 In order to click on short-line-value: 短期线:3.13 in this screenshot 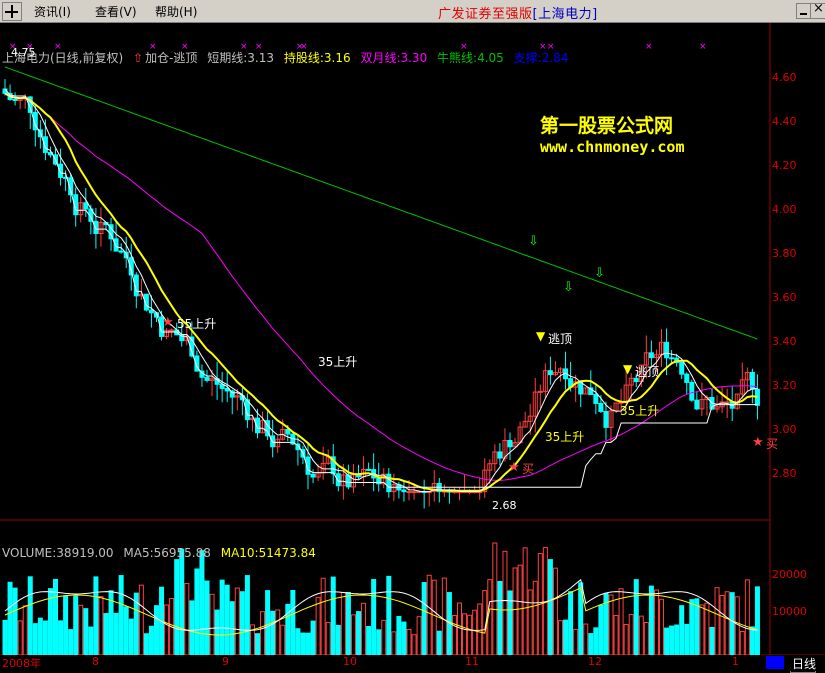, I will do `click(241, 58)`.